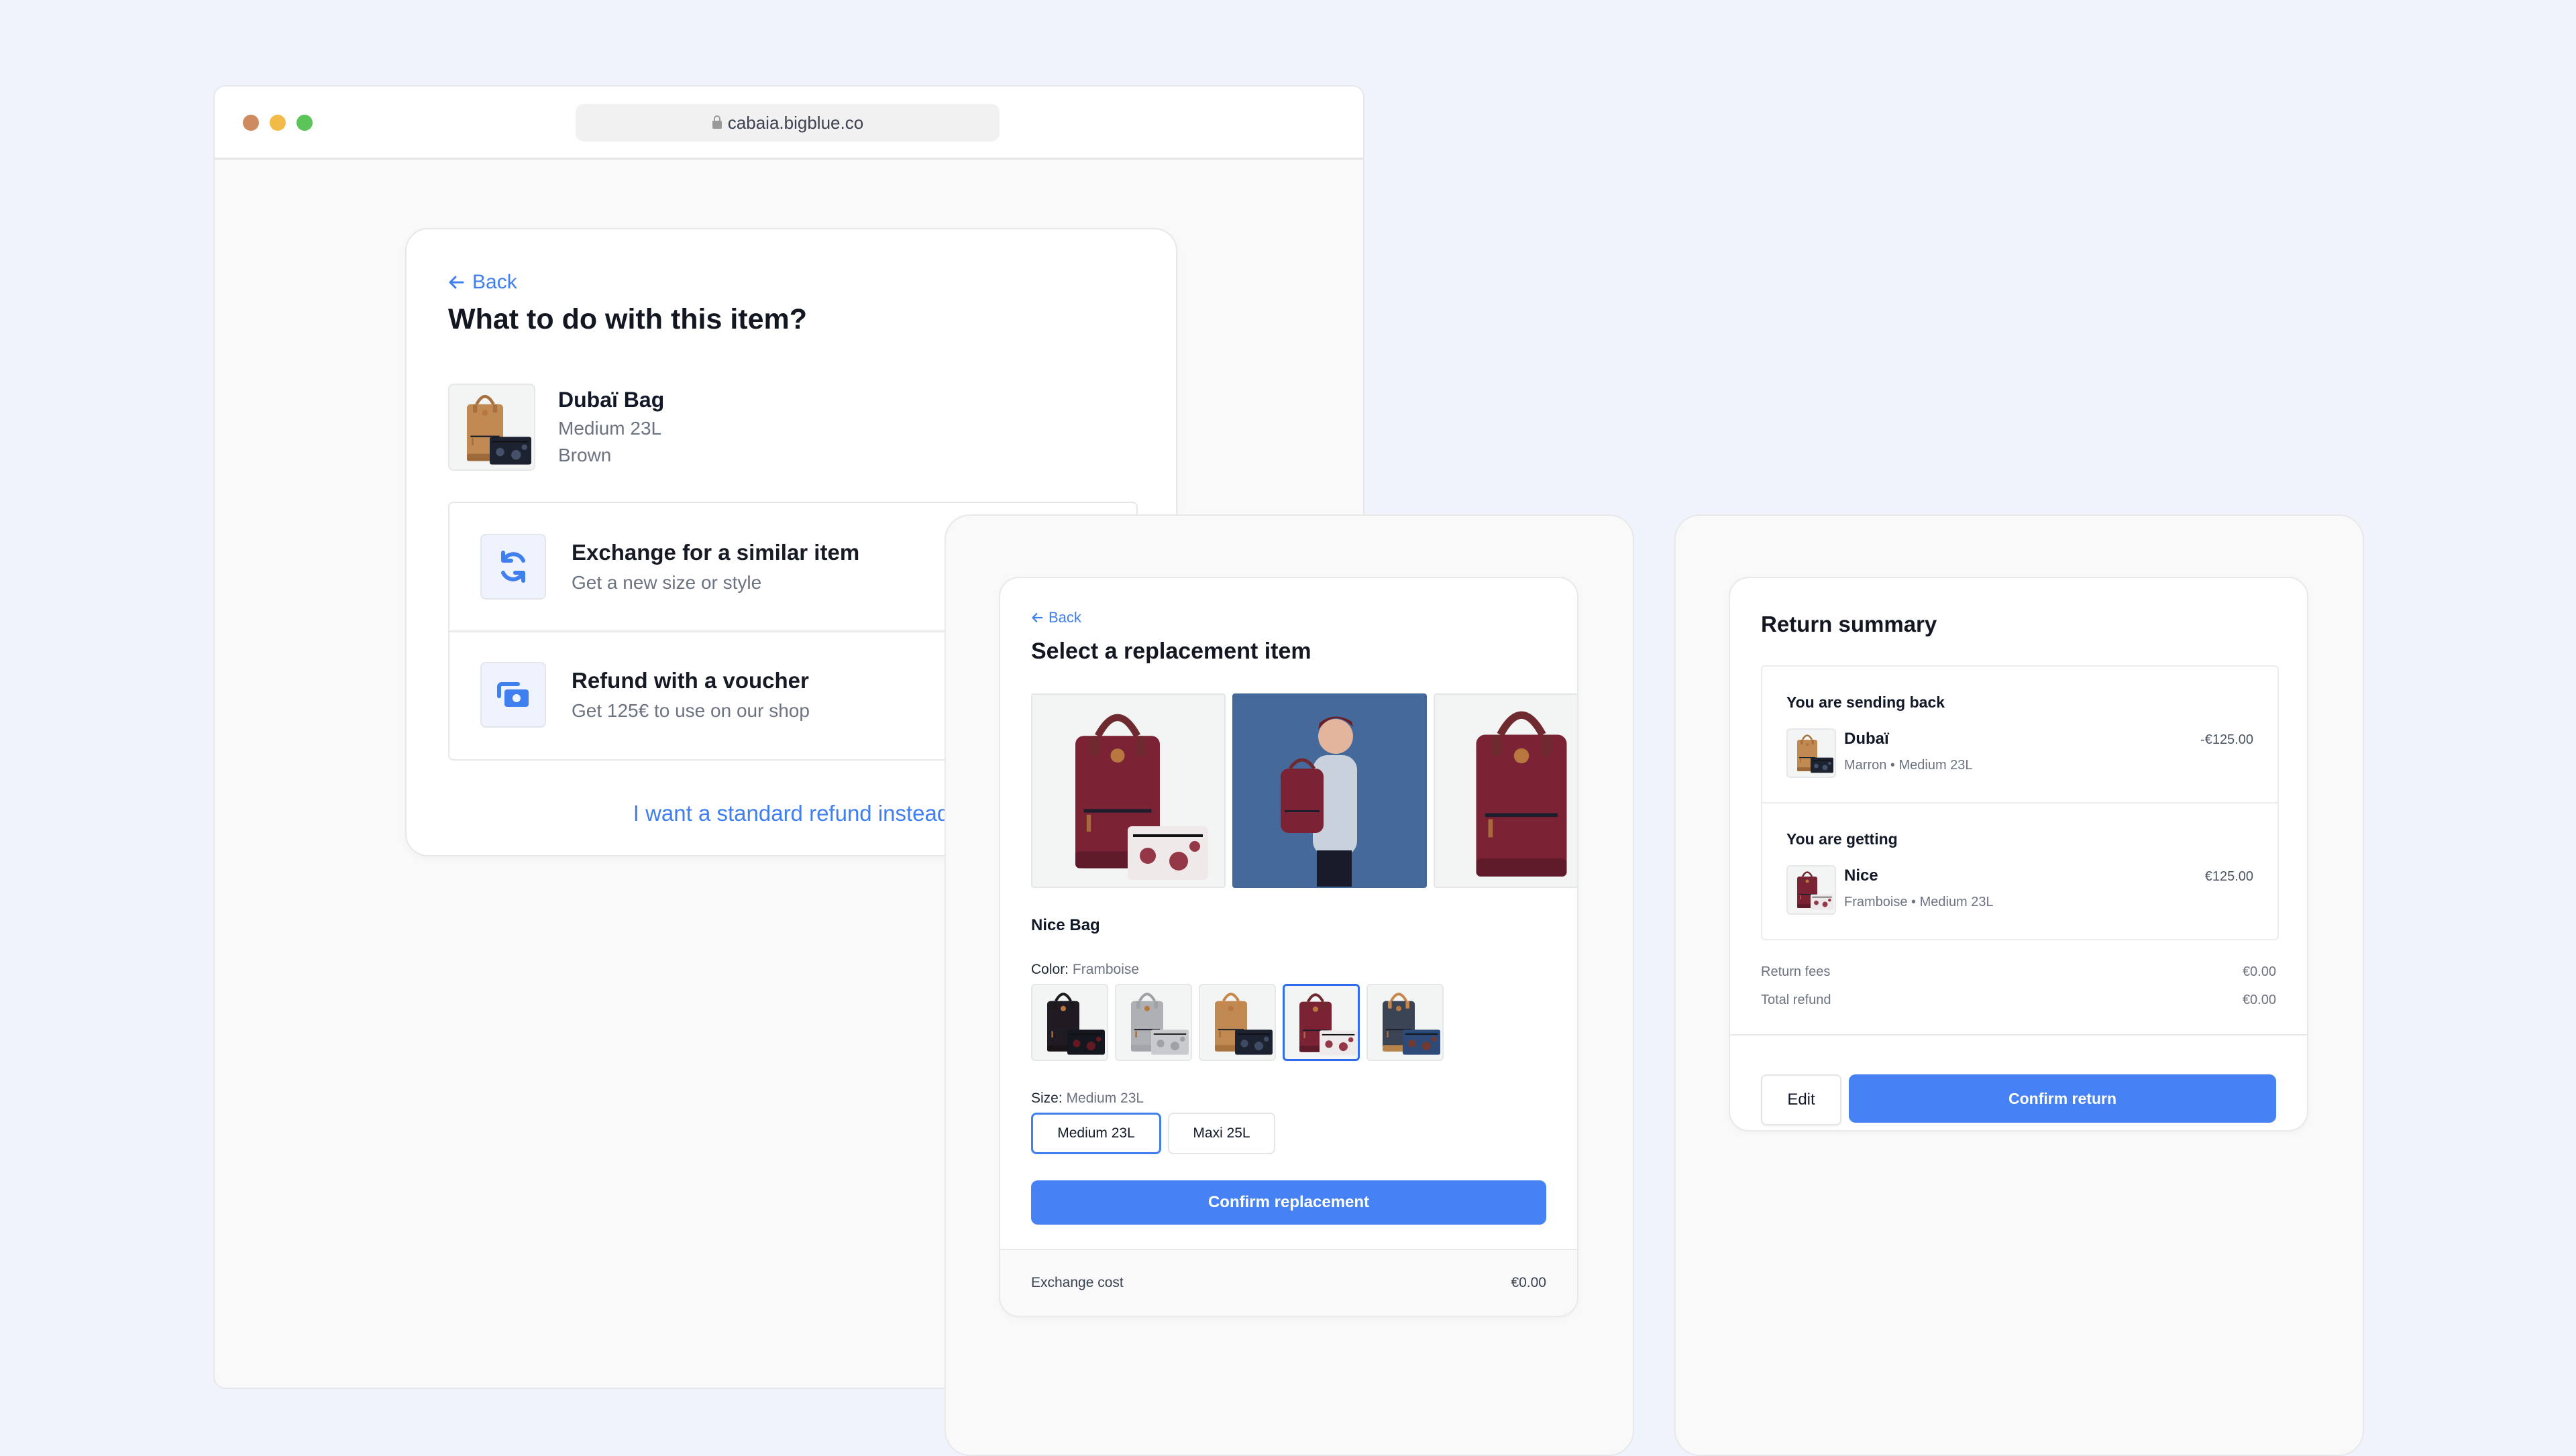 The width and height of the screenshot is (2576, 1456). Describe the element at coordinates (717, 122) in the screenshot. I see `lock-icon` at that location.